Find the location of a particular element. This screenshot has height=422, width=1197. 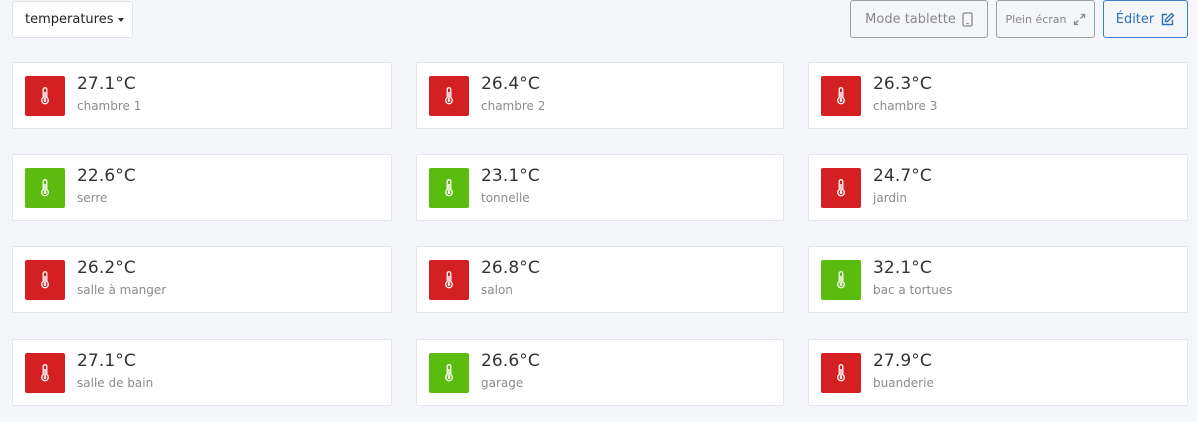

sensor-card: 23.1°C tonnelle is located at coordinates (600, 187).